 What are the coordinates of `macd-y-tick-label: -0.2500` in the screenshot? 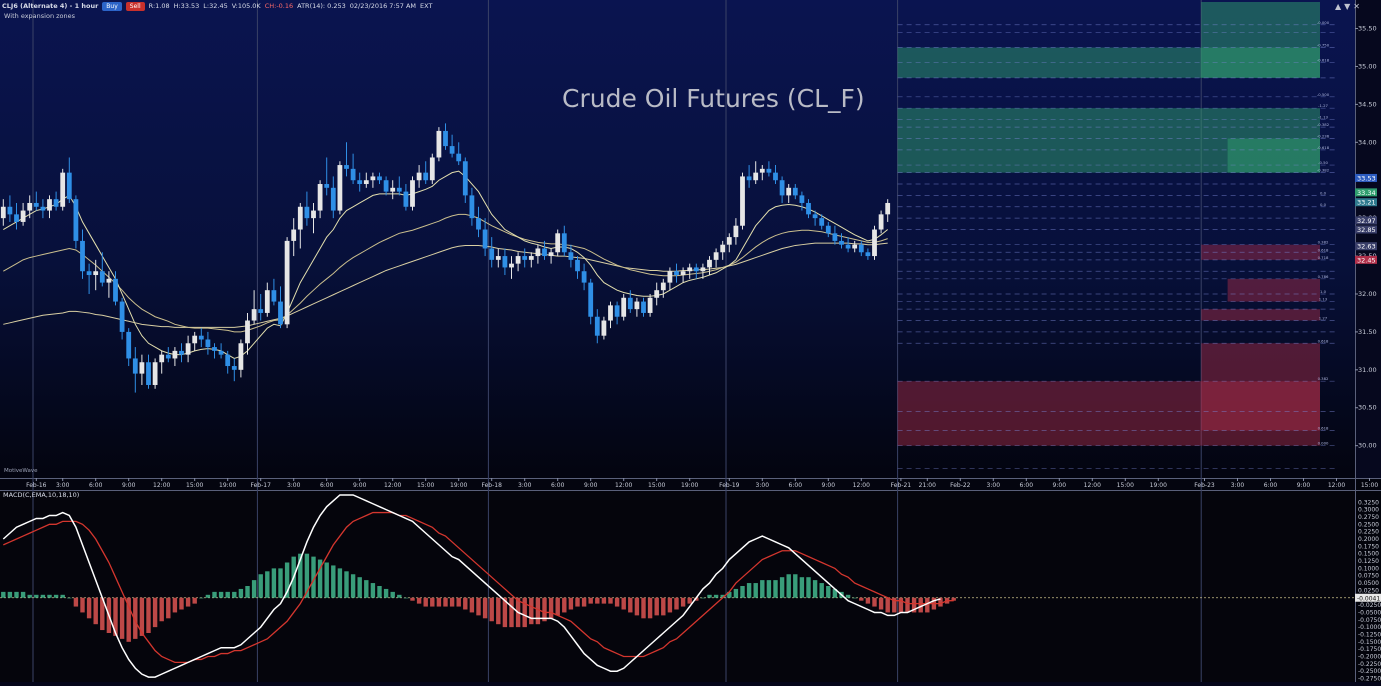 It's located at (1369, 671).